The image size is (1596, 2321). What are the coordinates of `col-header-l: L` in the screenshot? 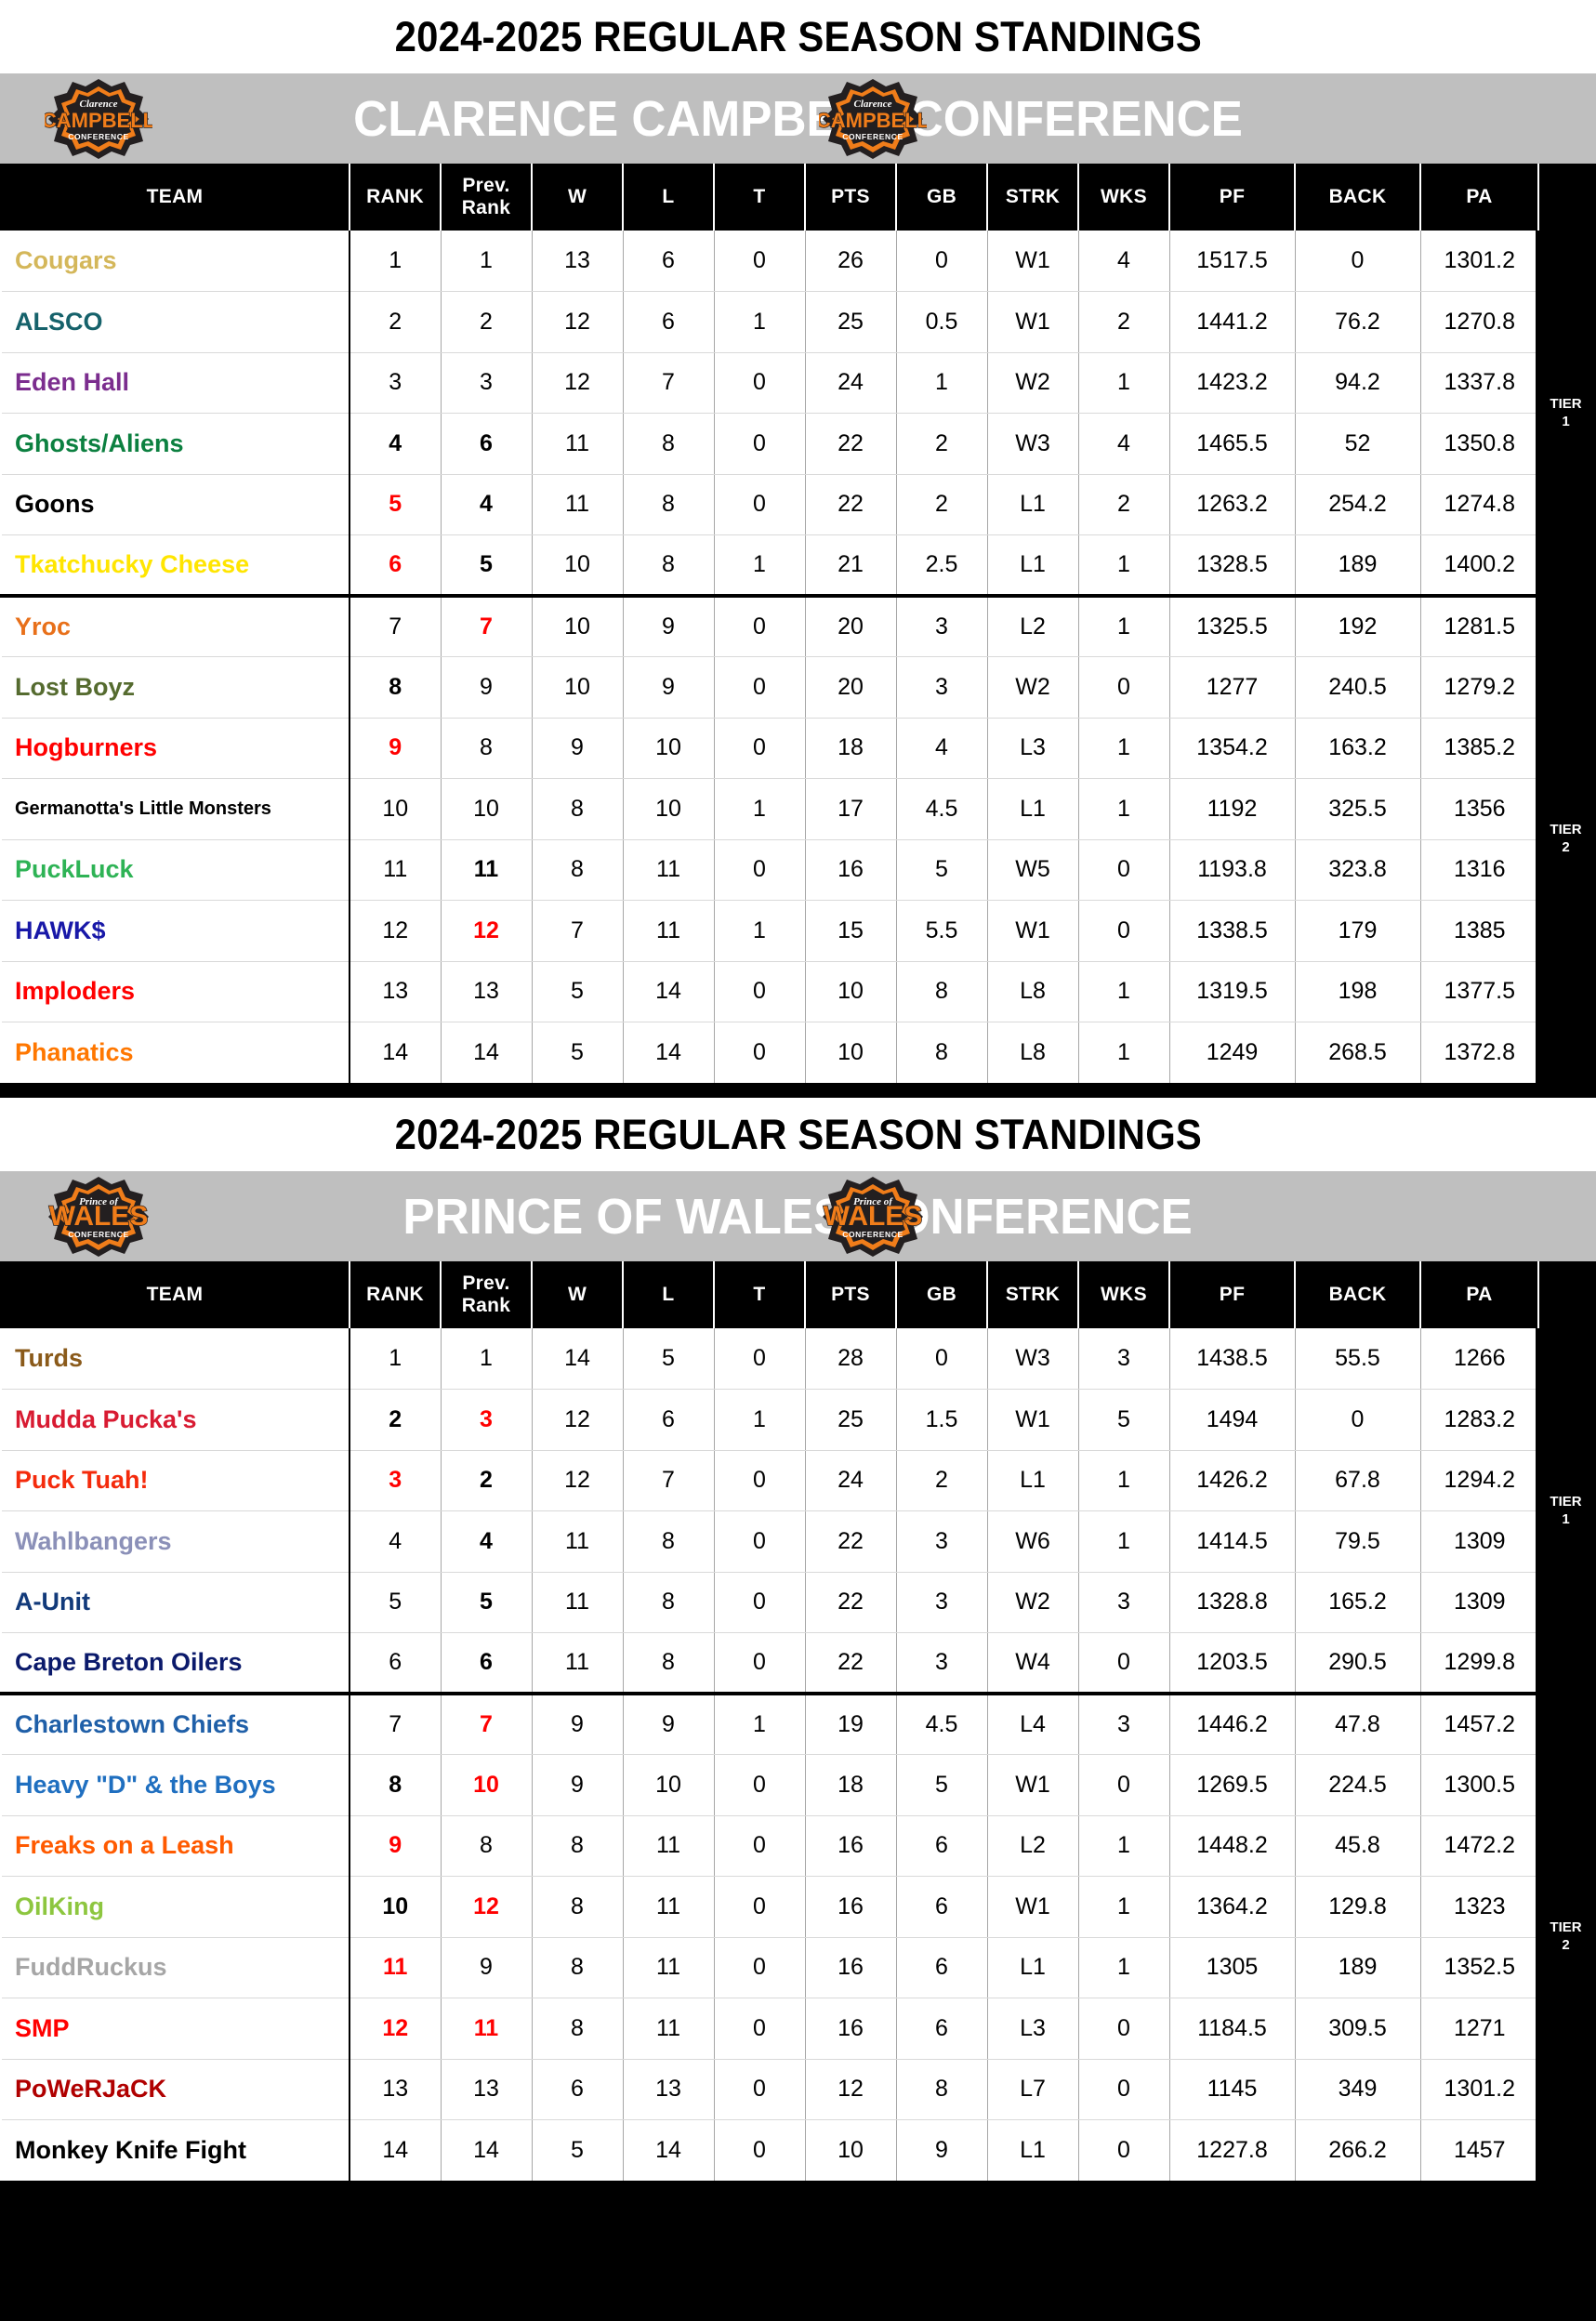 It's located at (668, 1294).